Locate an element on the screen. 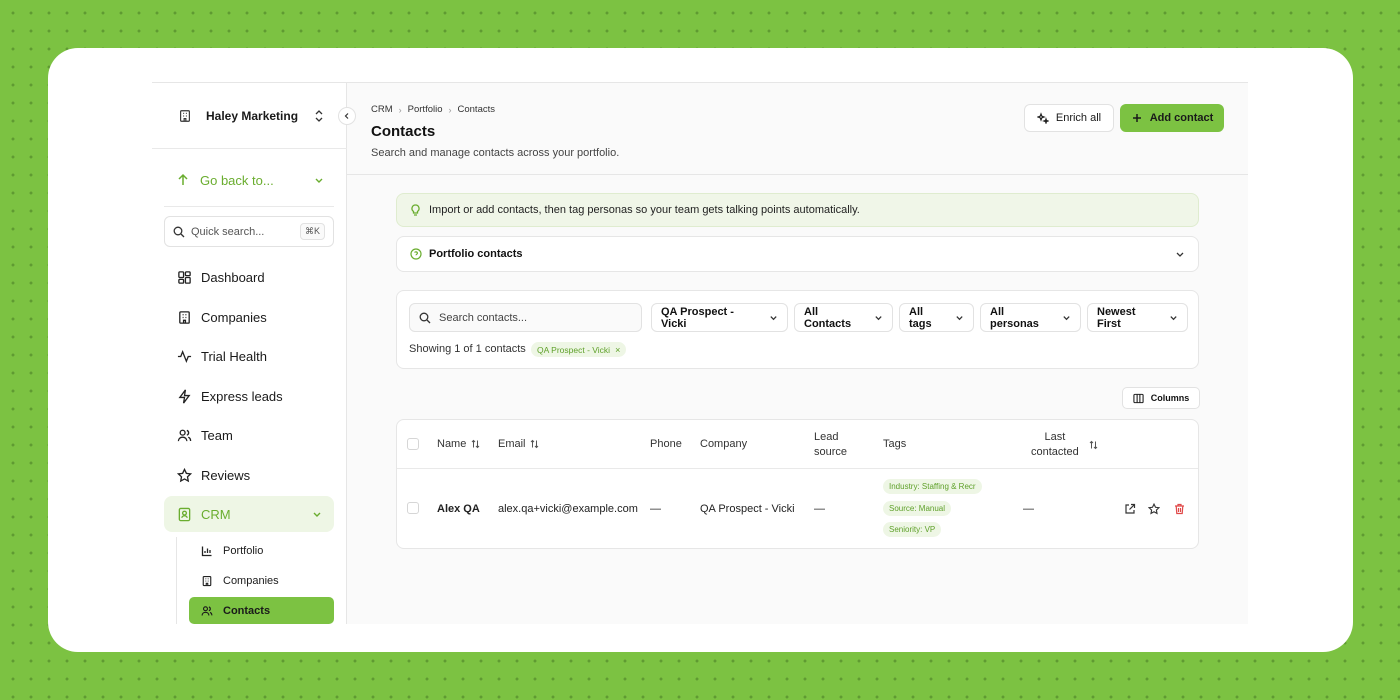 This screenshot has height=700, width=1400. org-name: Haley Marketing is located at coordinates (252, 116).